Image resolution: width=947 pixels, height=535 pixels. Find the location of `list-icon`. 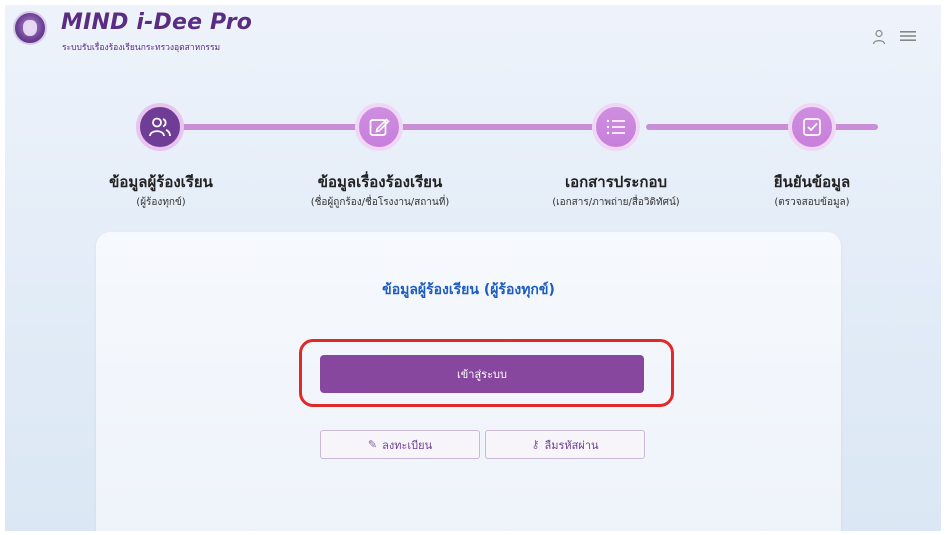

list-icon is located at coordinates (615, 127).